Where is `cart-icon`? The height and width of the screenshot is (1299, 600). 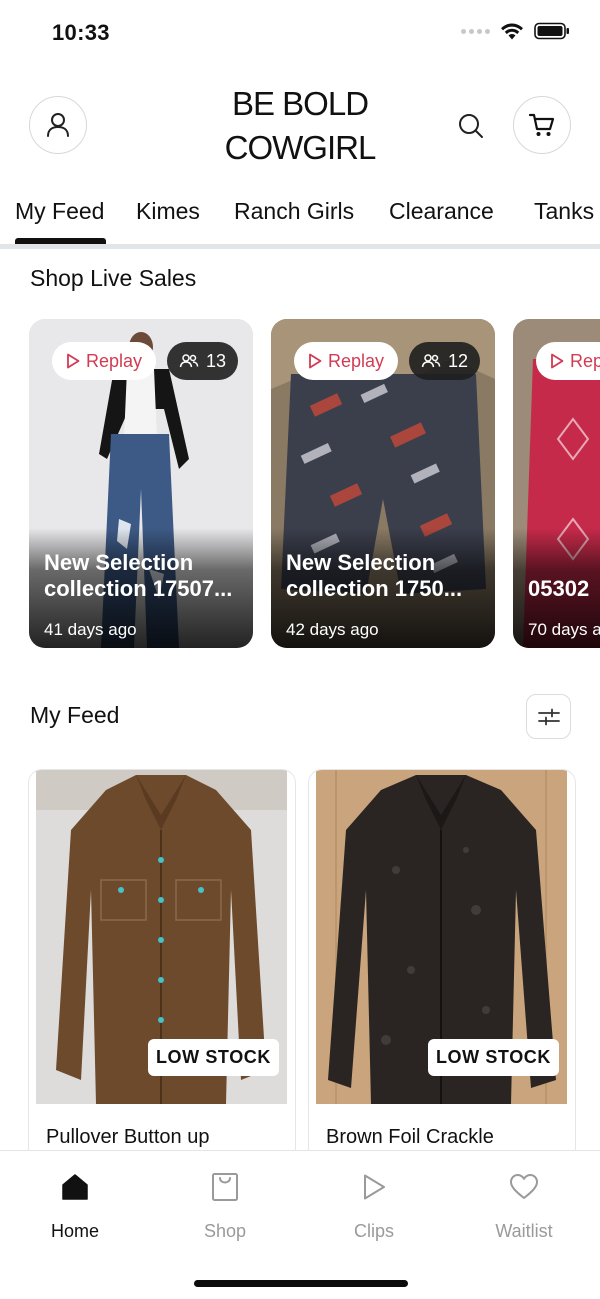 cart-icon is located at coordinates (541, 124).